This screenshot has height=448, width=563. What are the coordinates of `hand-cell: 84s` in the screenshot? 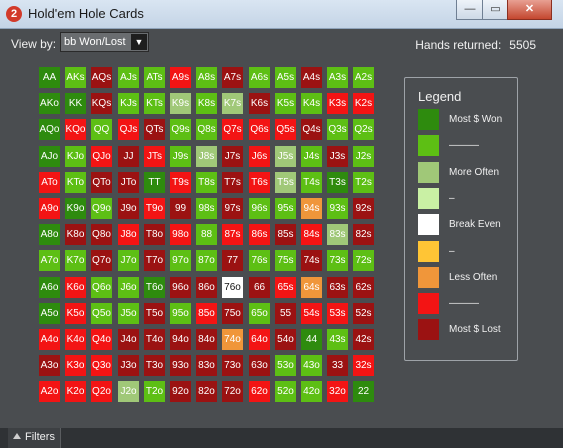 It's located at (311, 234).